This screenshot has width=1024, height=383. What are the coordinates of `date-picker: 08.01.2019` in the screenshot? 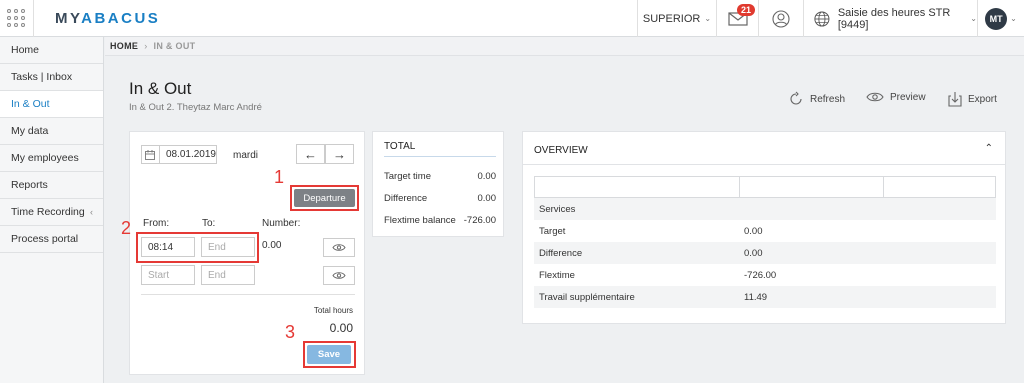 It's located at (179, 154).